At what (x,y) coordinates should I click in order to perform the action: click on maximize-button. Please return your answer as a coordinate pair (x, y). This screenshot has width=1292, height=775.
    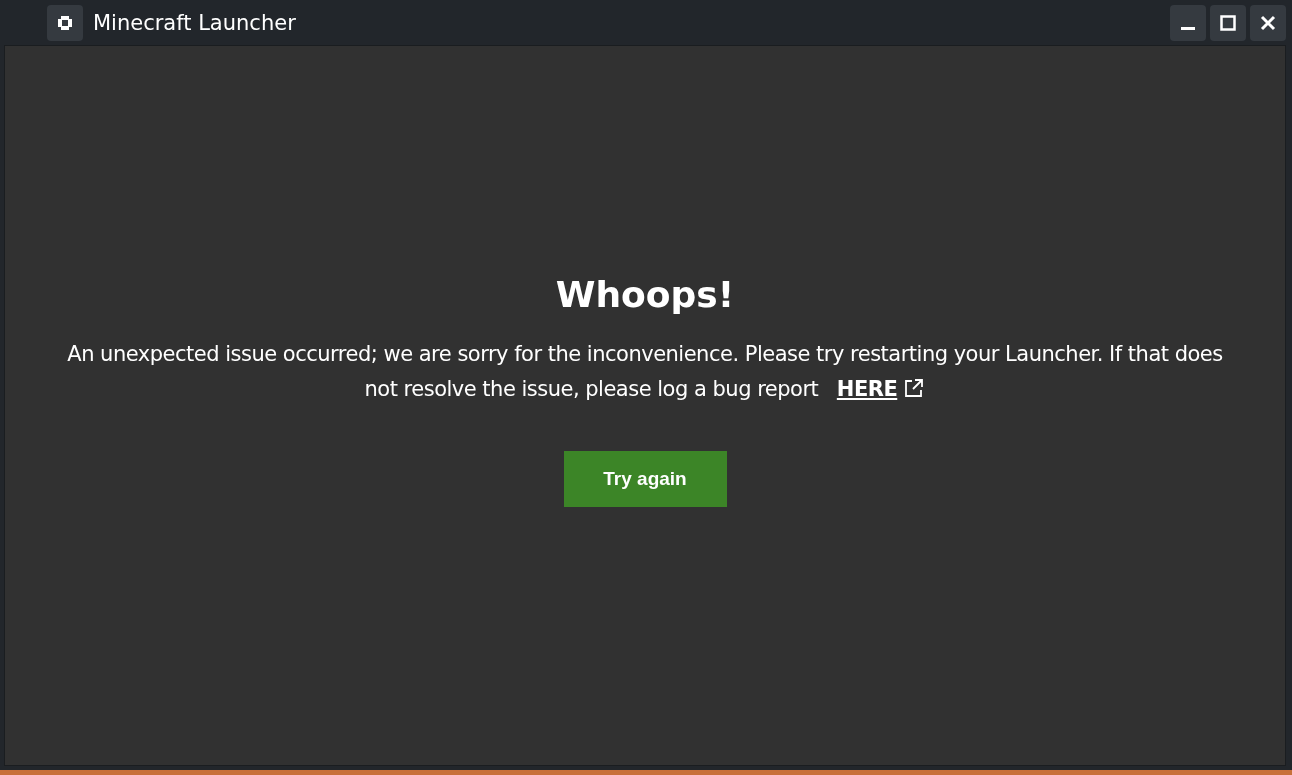
    Looking at the image, I should click on (1228, 22).